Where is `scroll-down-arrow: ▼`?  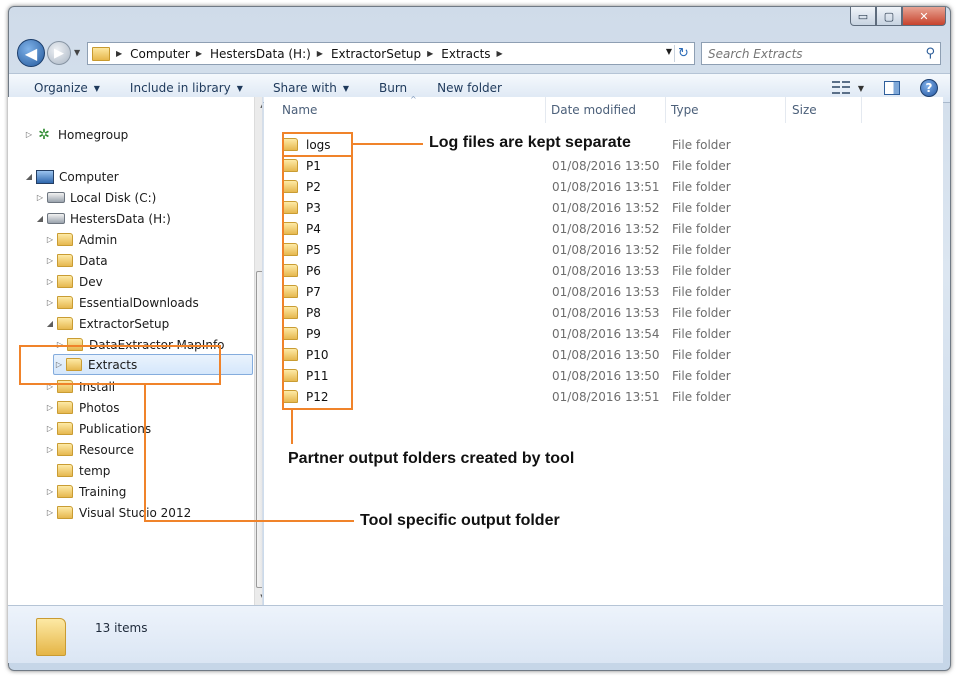 scroll-down-arrow: ▼ is located at coordinates (258, 597).